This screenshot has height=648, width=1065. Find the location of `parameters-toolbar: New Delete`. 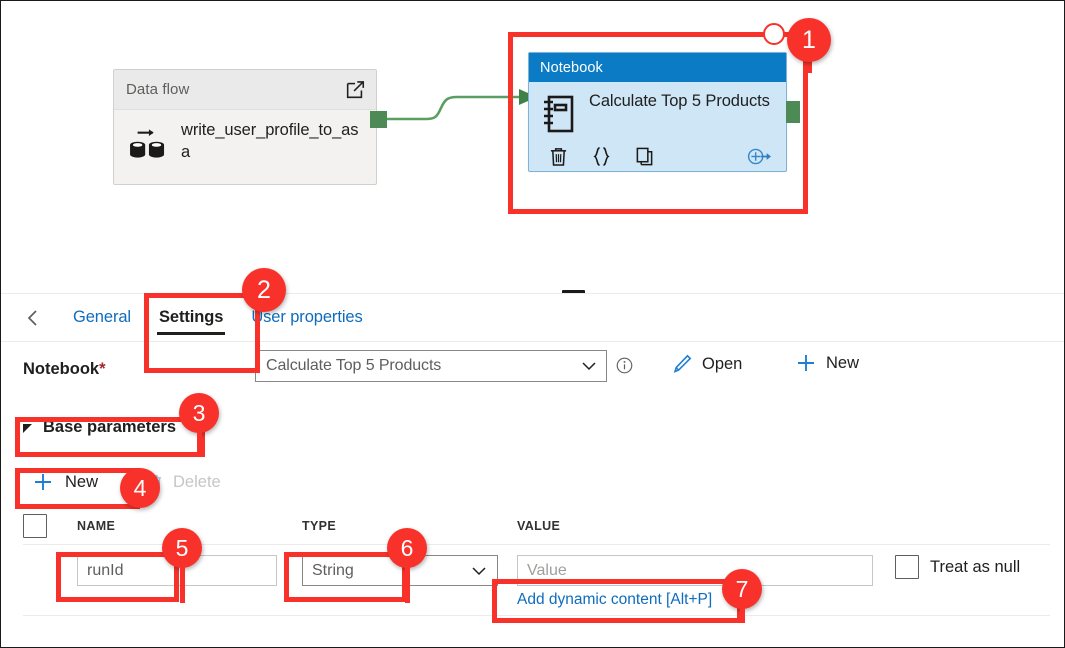

parameters-toolbar: New Delete is located at coordinates (128, 482).